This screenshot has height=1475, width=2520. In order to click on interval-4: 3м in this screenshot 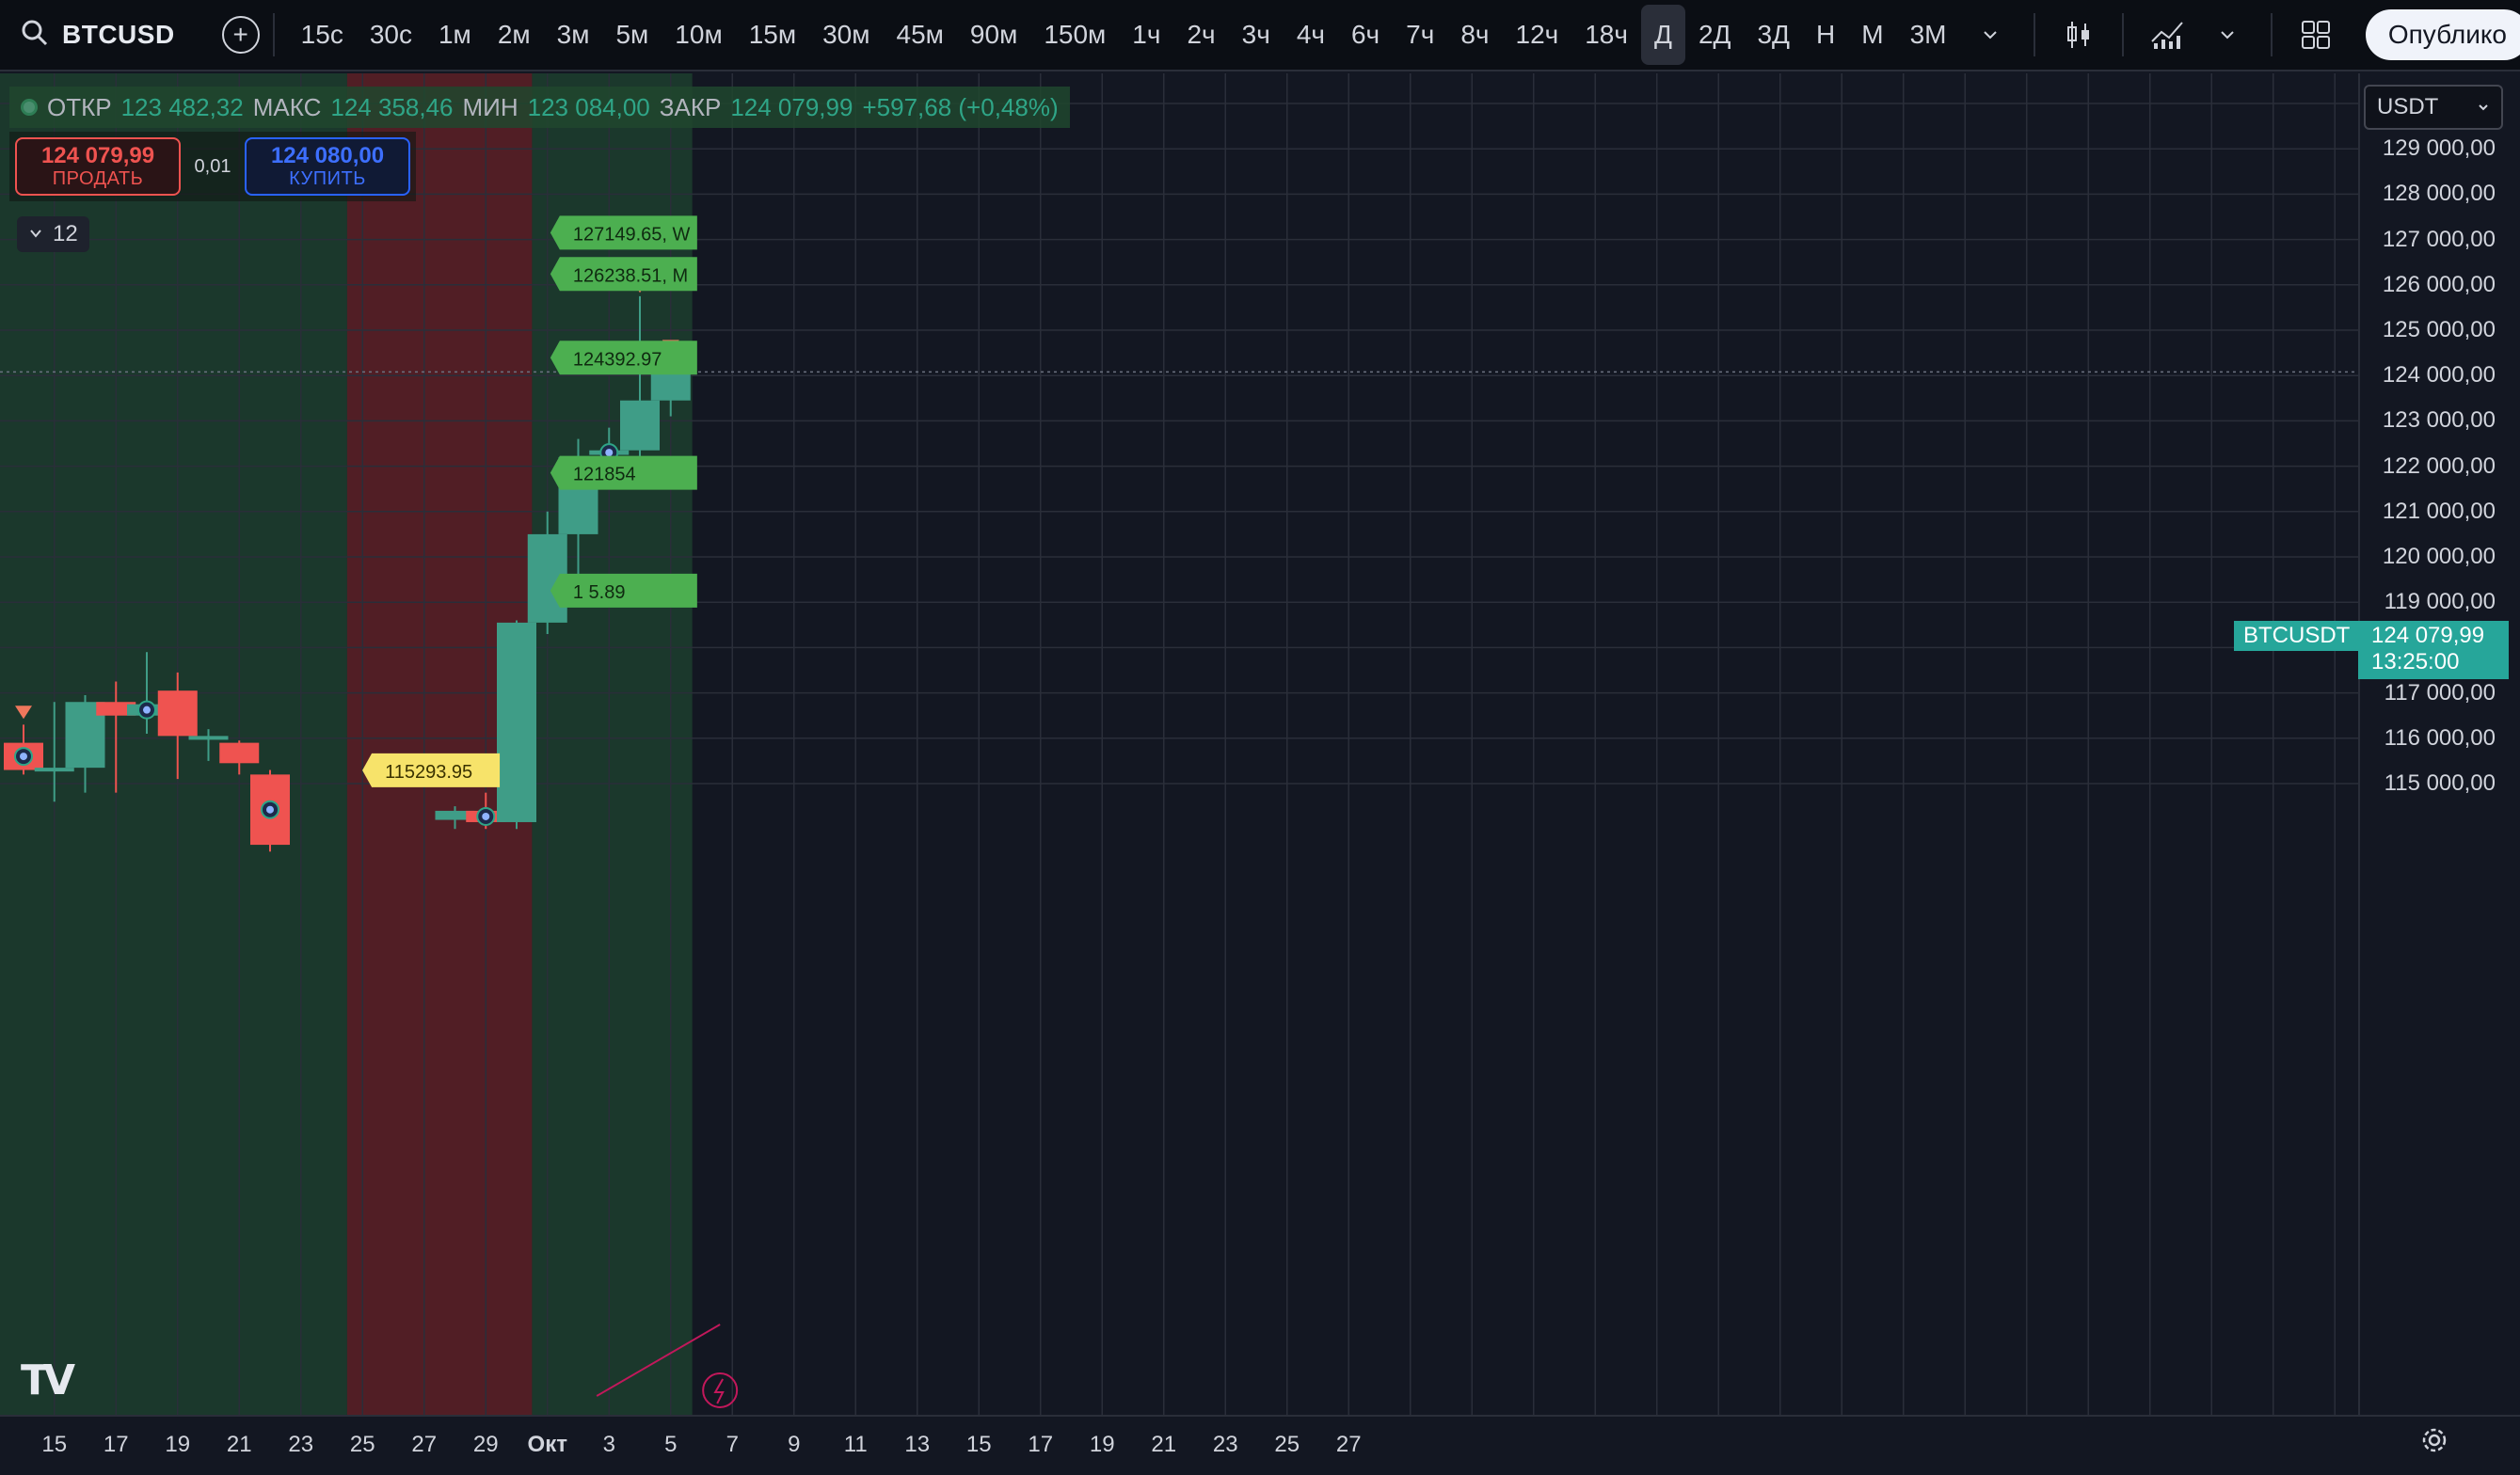, I will do `click(573, 35)`.